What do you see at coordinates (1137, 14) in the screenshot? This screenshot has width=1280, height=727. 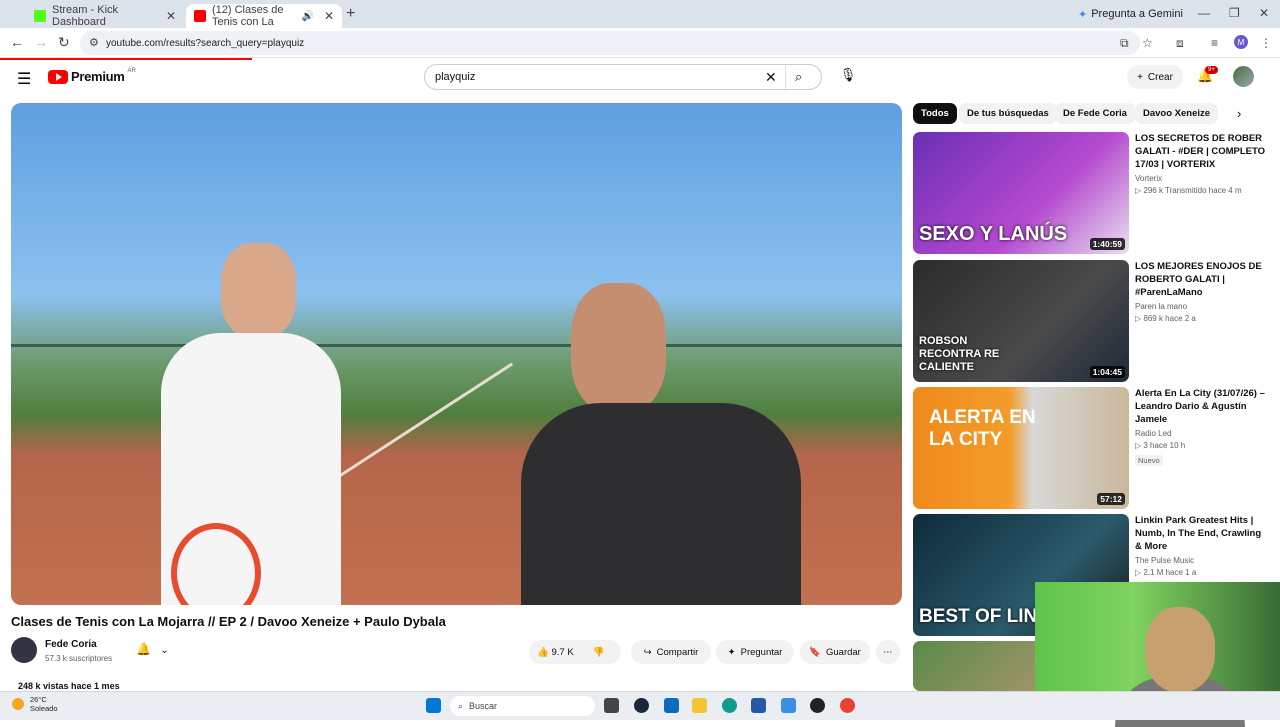 I see `gemini-label: Pregunta a Gemini` at bounding box center [1137, 14].